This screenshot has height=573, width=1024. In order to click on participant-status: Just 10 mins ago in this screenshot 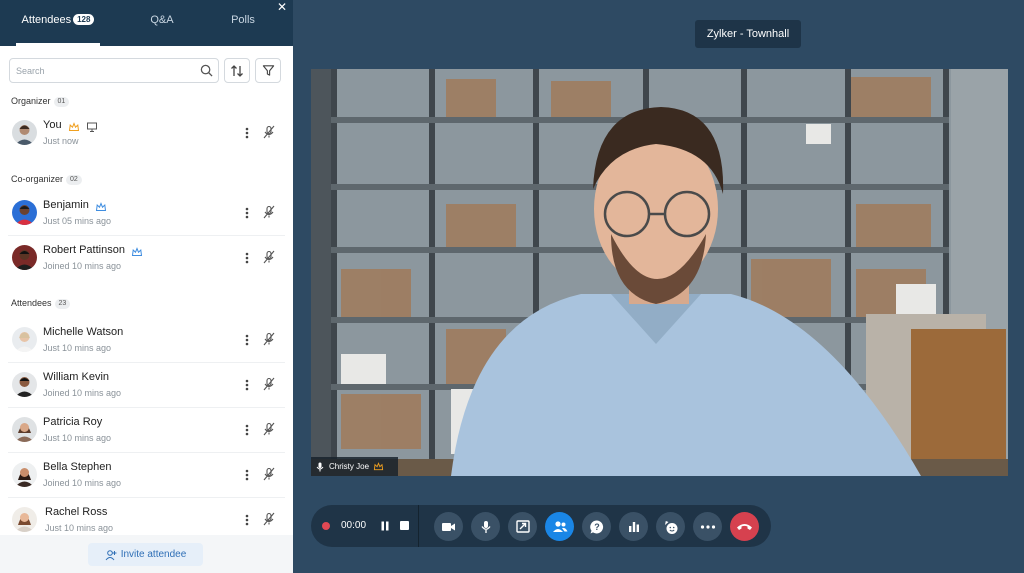, I will do `click(77, 348)`.